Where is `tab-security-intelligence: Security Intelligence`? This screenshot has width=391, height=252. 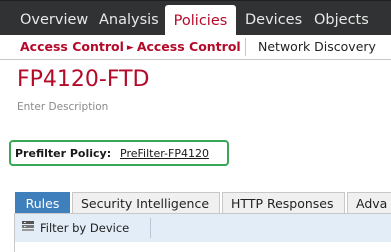 tab-security-intelligence: Security Intelligence is located at coordinates (146, 203).